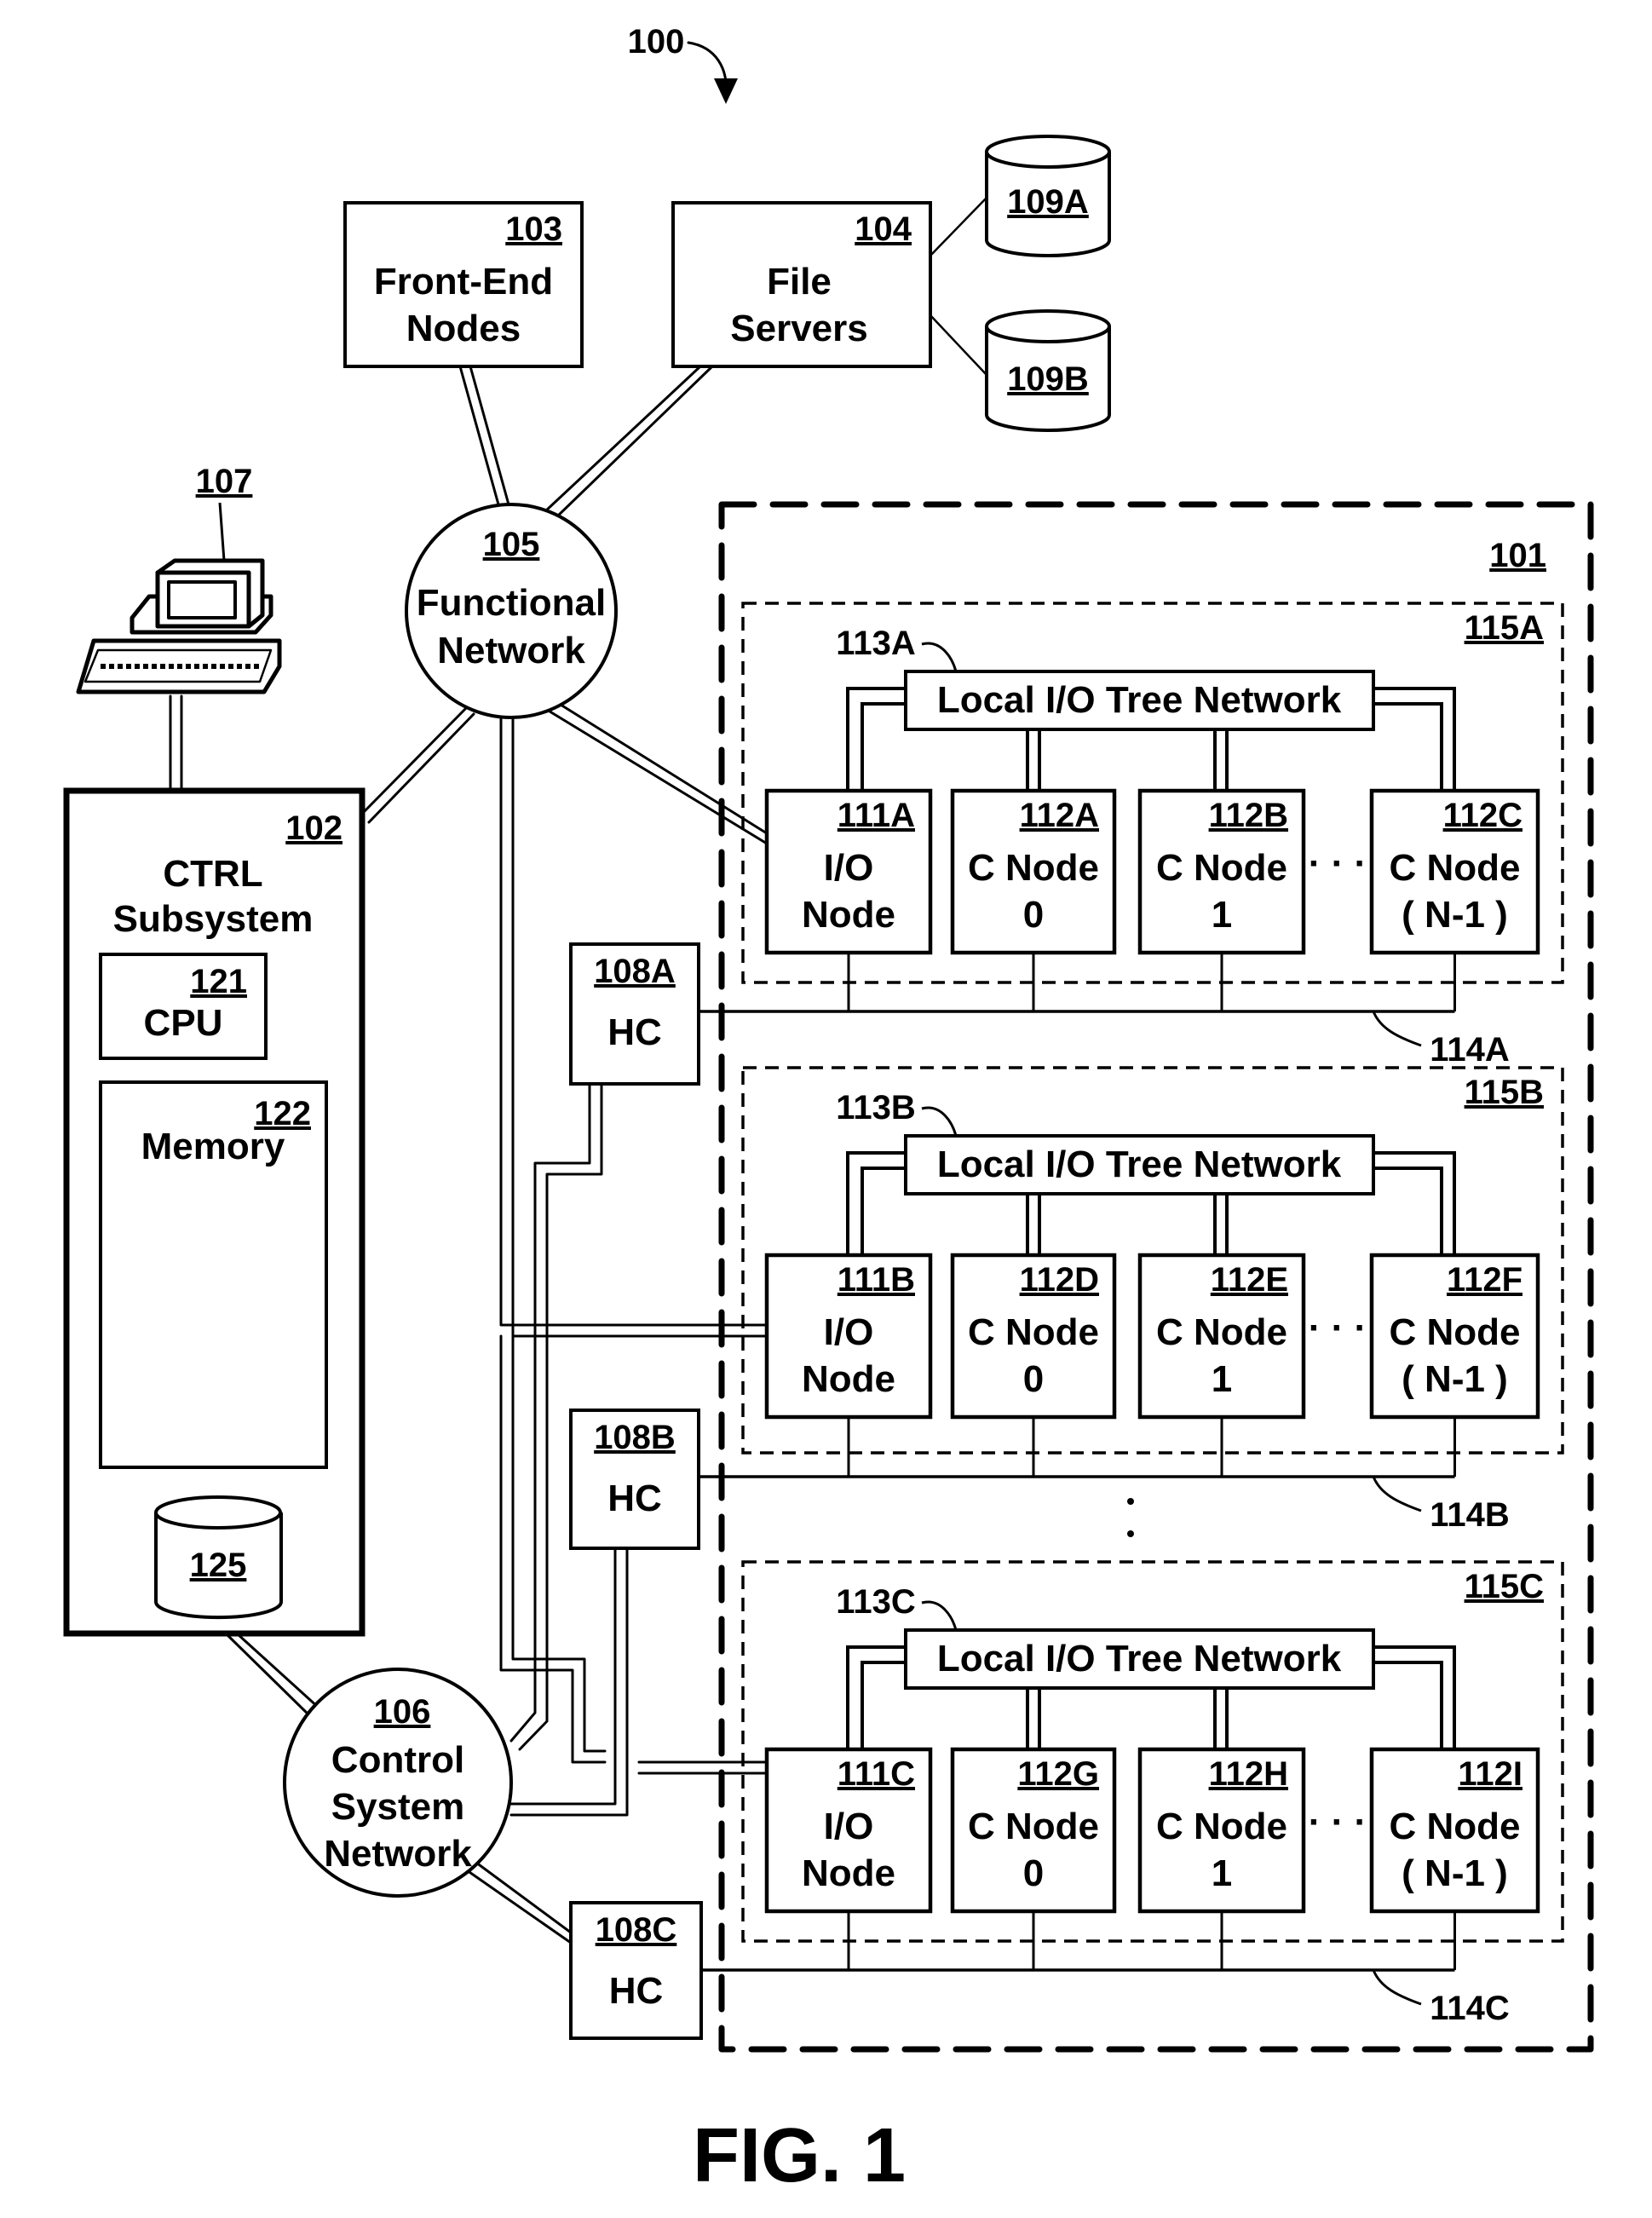 The image size is (1652, 2218). I want to click on block-ref: 115B, so click(1504, 1092).